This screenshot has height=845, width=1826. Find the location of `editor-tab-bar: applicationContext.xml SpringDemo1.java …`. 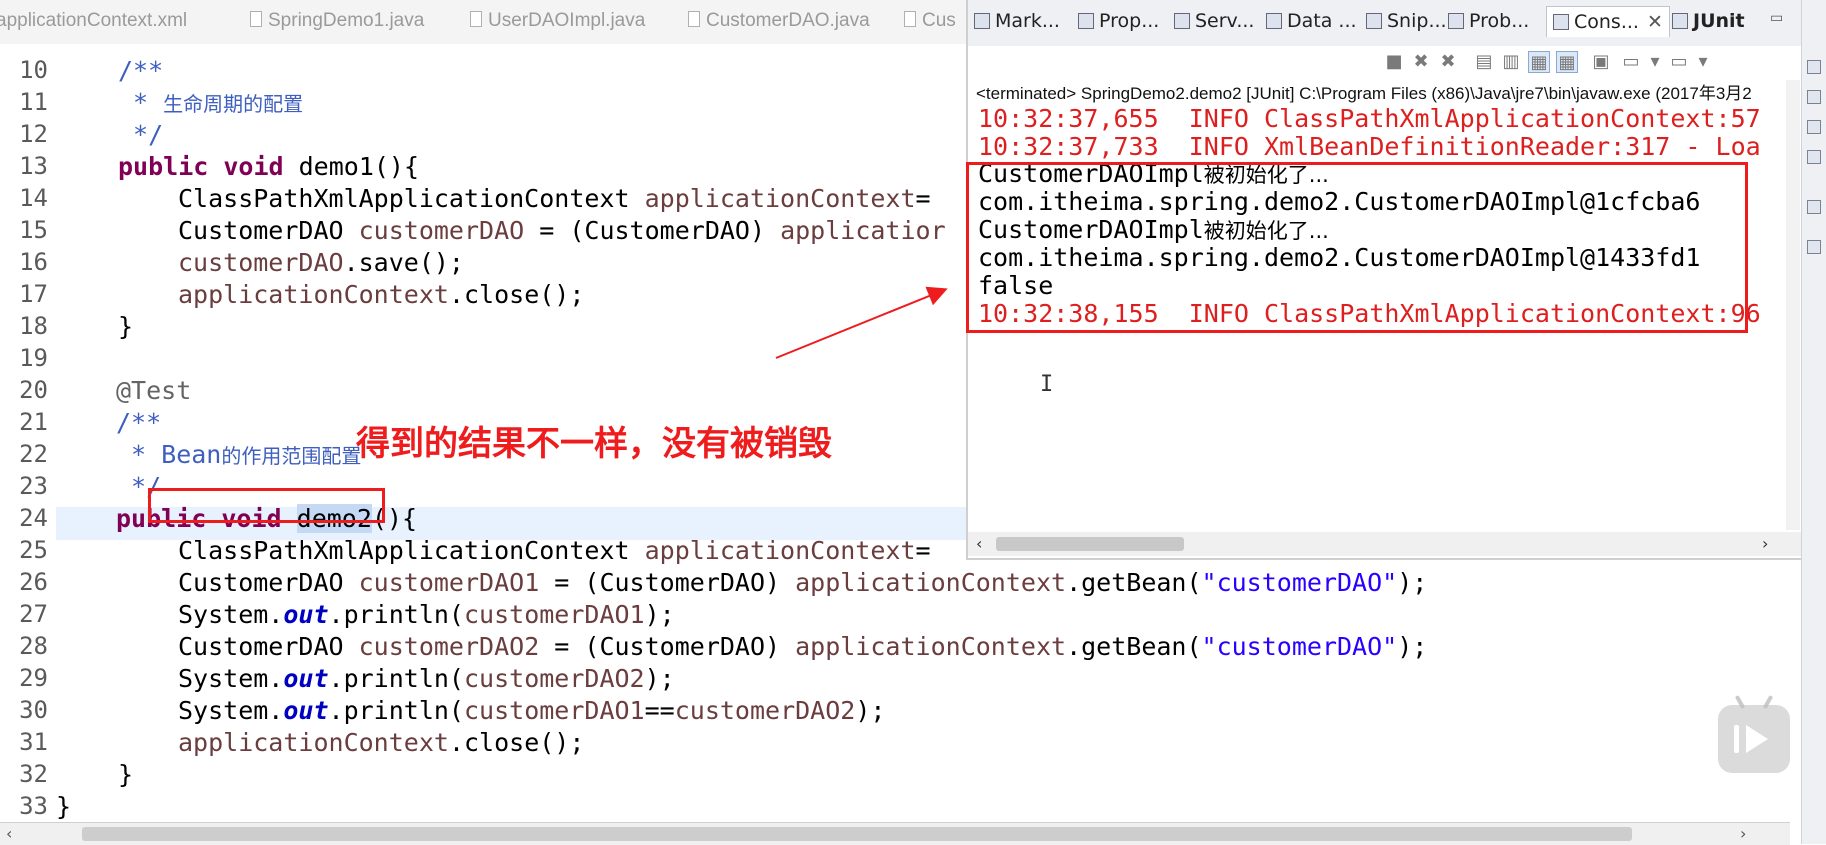

editor-tab-bar: applicationContext.xml SpringDemo1.java … is located at coordinates (485, 22).